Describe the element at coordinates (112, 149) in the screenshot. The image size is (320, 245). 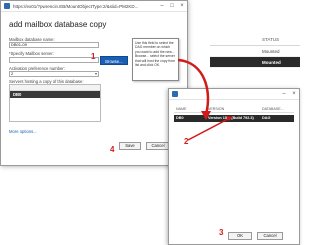
I see `annotation-number-4: 4` at that location.